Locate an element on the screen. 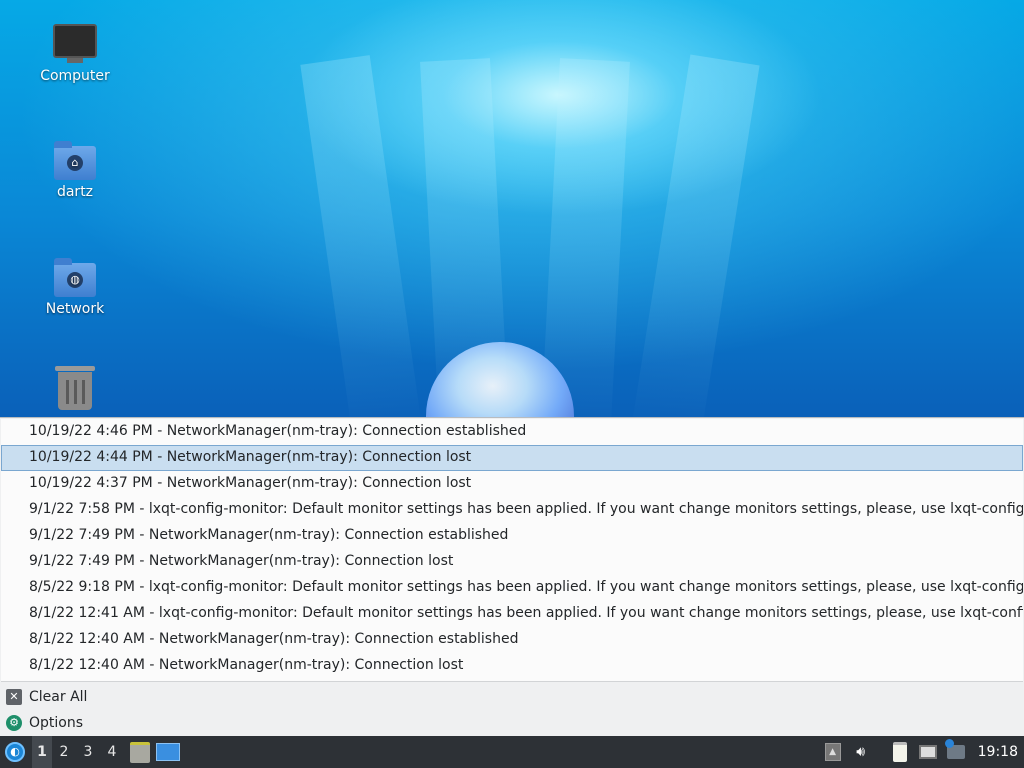  notification-actions: ✕ Clear All ⚙ Options is located at coordinates (512, 710).